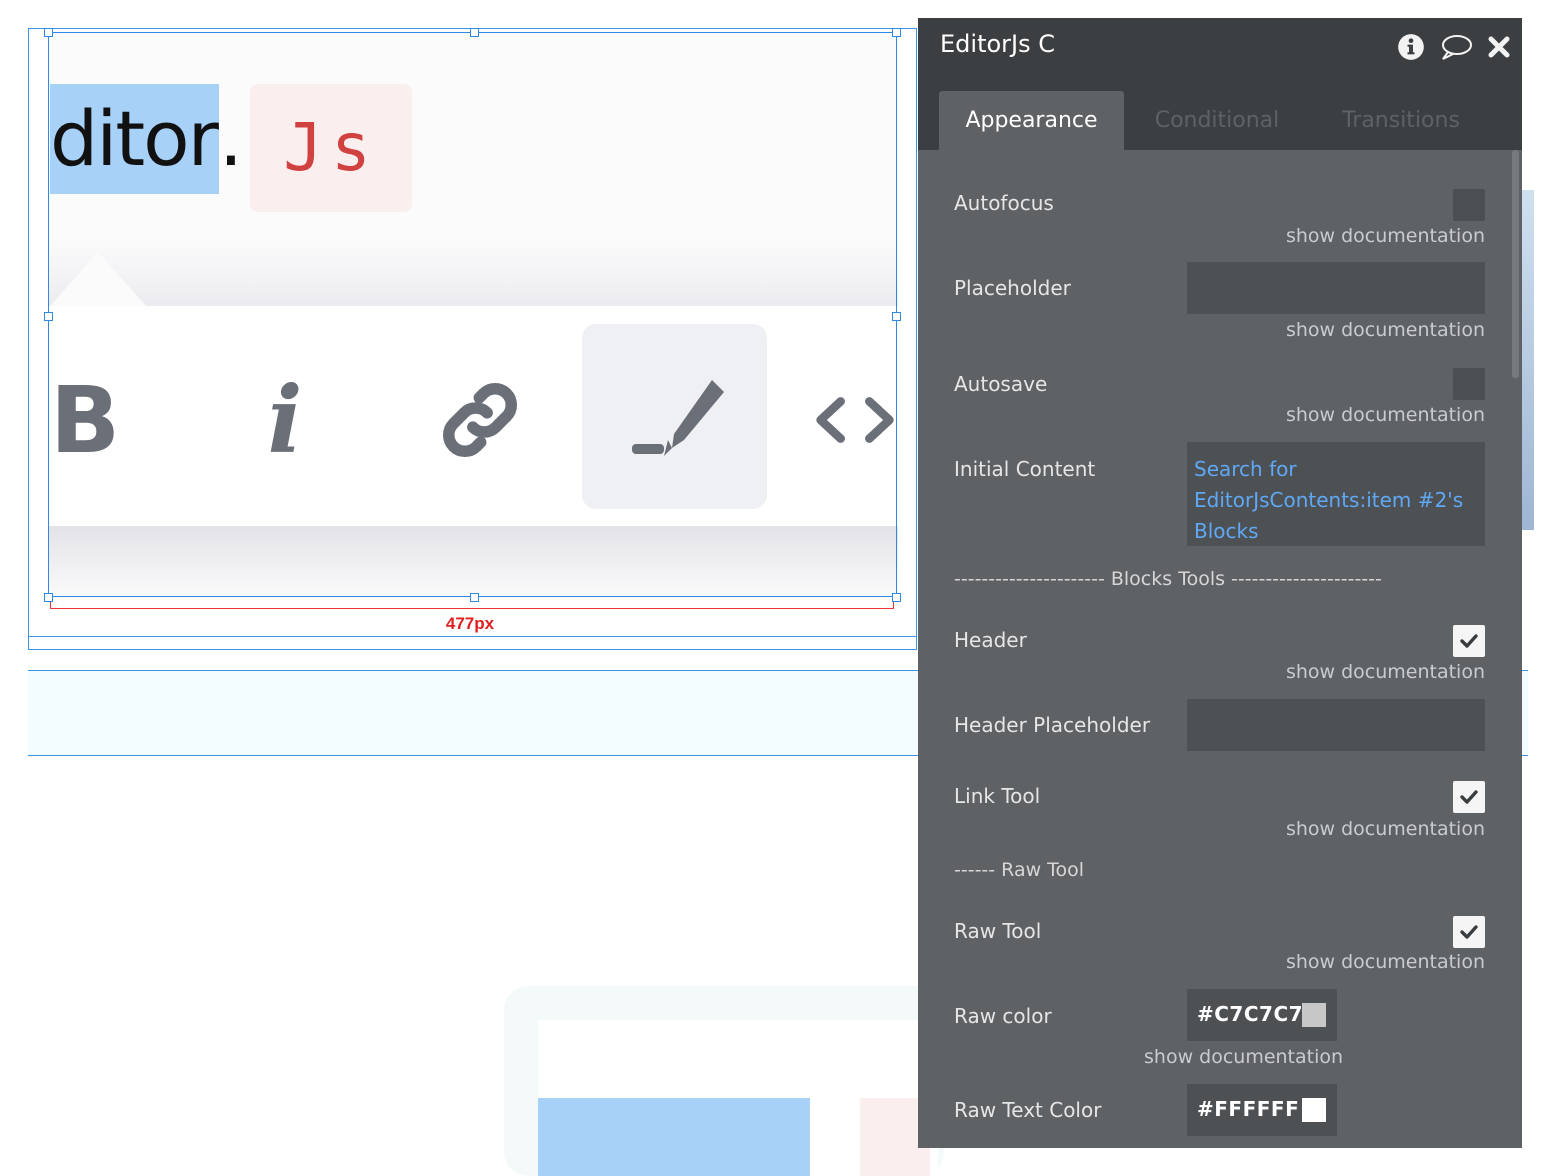 Image resolution: width=1554 pixels, height=1176 pixels. Describe the element at coordinates (1052, 725) in the screenshot. I see `header-placeholder-label: Header Placeholder` at that location.